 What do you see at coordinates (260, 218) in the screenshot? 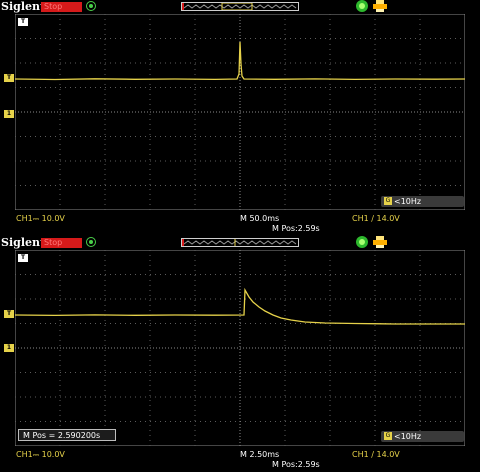
I see `timebase: M 50.0ms` at bounding box center [260, 218].